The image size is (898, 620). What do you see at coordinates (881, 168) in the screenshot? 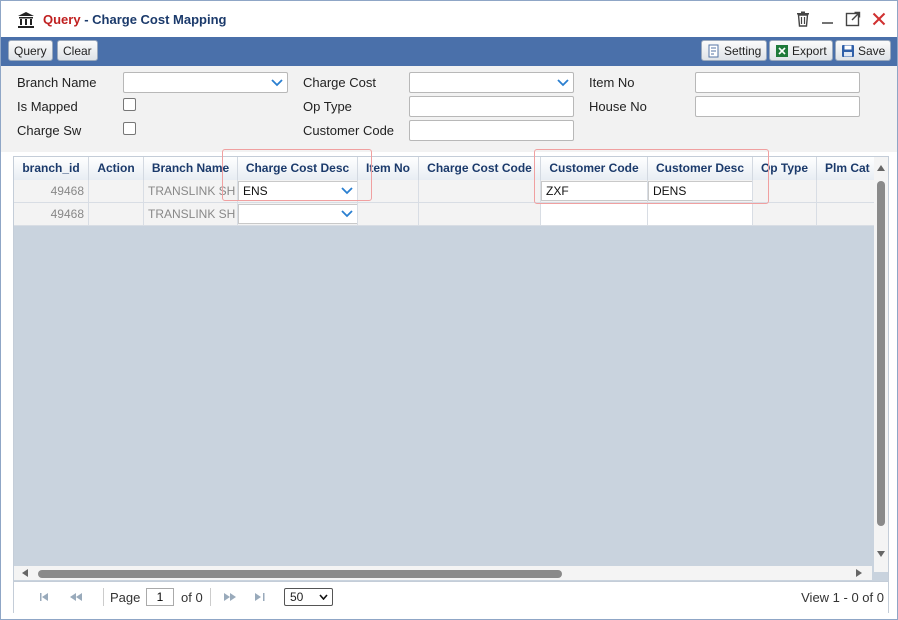
I see `scroll-up-icon` at bounding box center [881, 168].